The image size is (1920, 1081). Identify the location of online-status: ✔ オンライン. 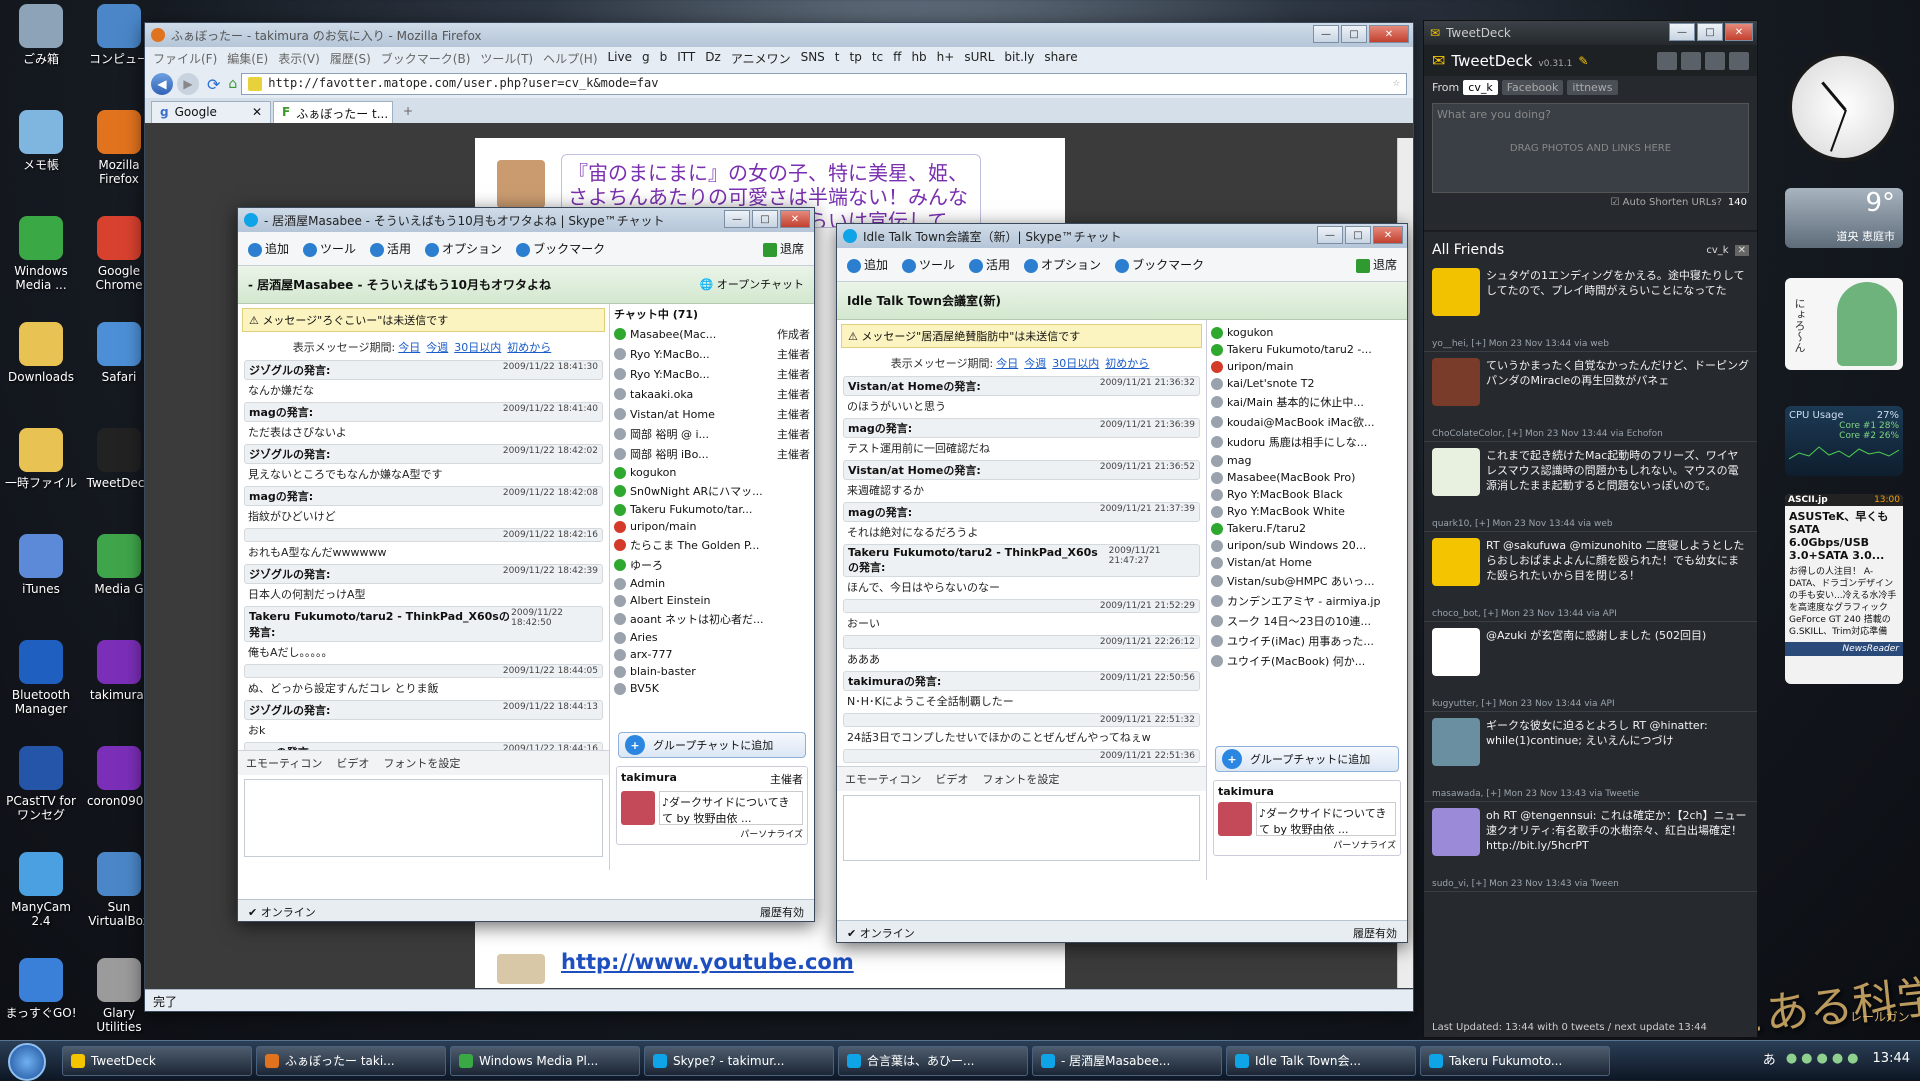
(282, 911).